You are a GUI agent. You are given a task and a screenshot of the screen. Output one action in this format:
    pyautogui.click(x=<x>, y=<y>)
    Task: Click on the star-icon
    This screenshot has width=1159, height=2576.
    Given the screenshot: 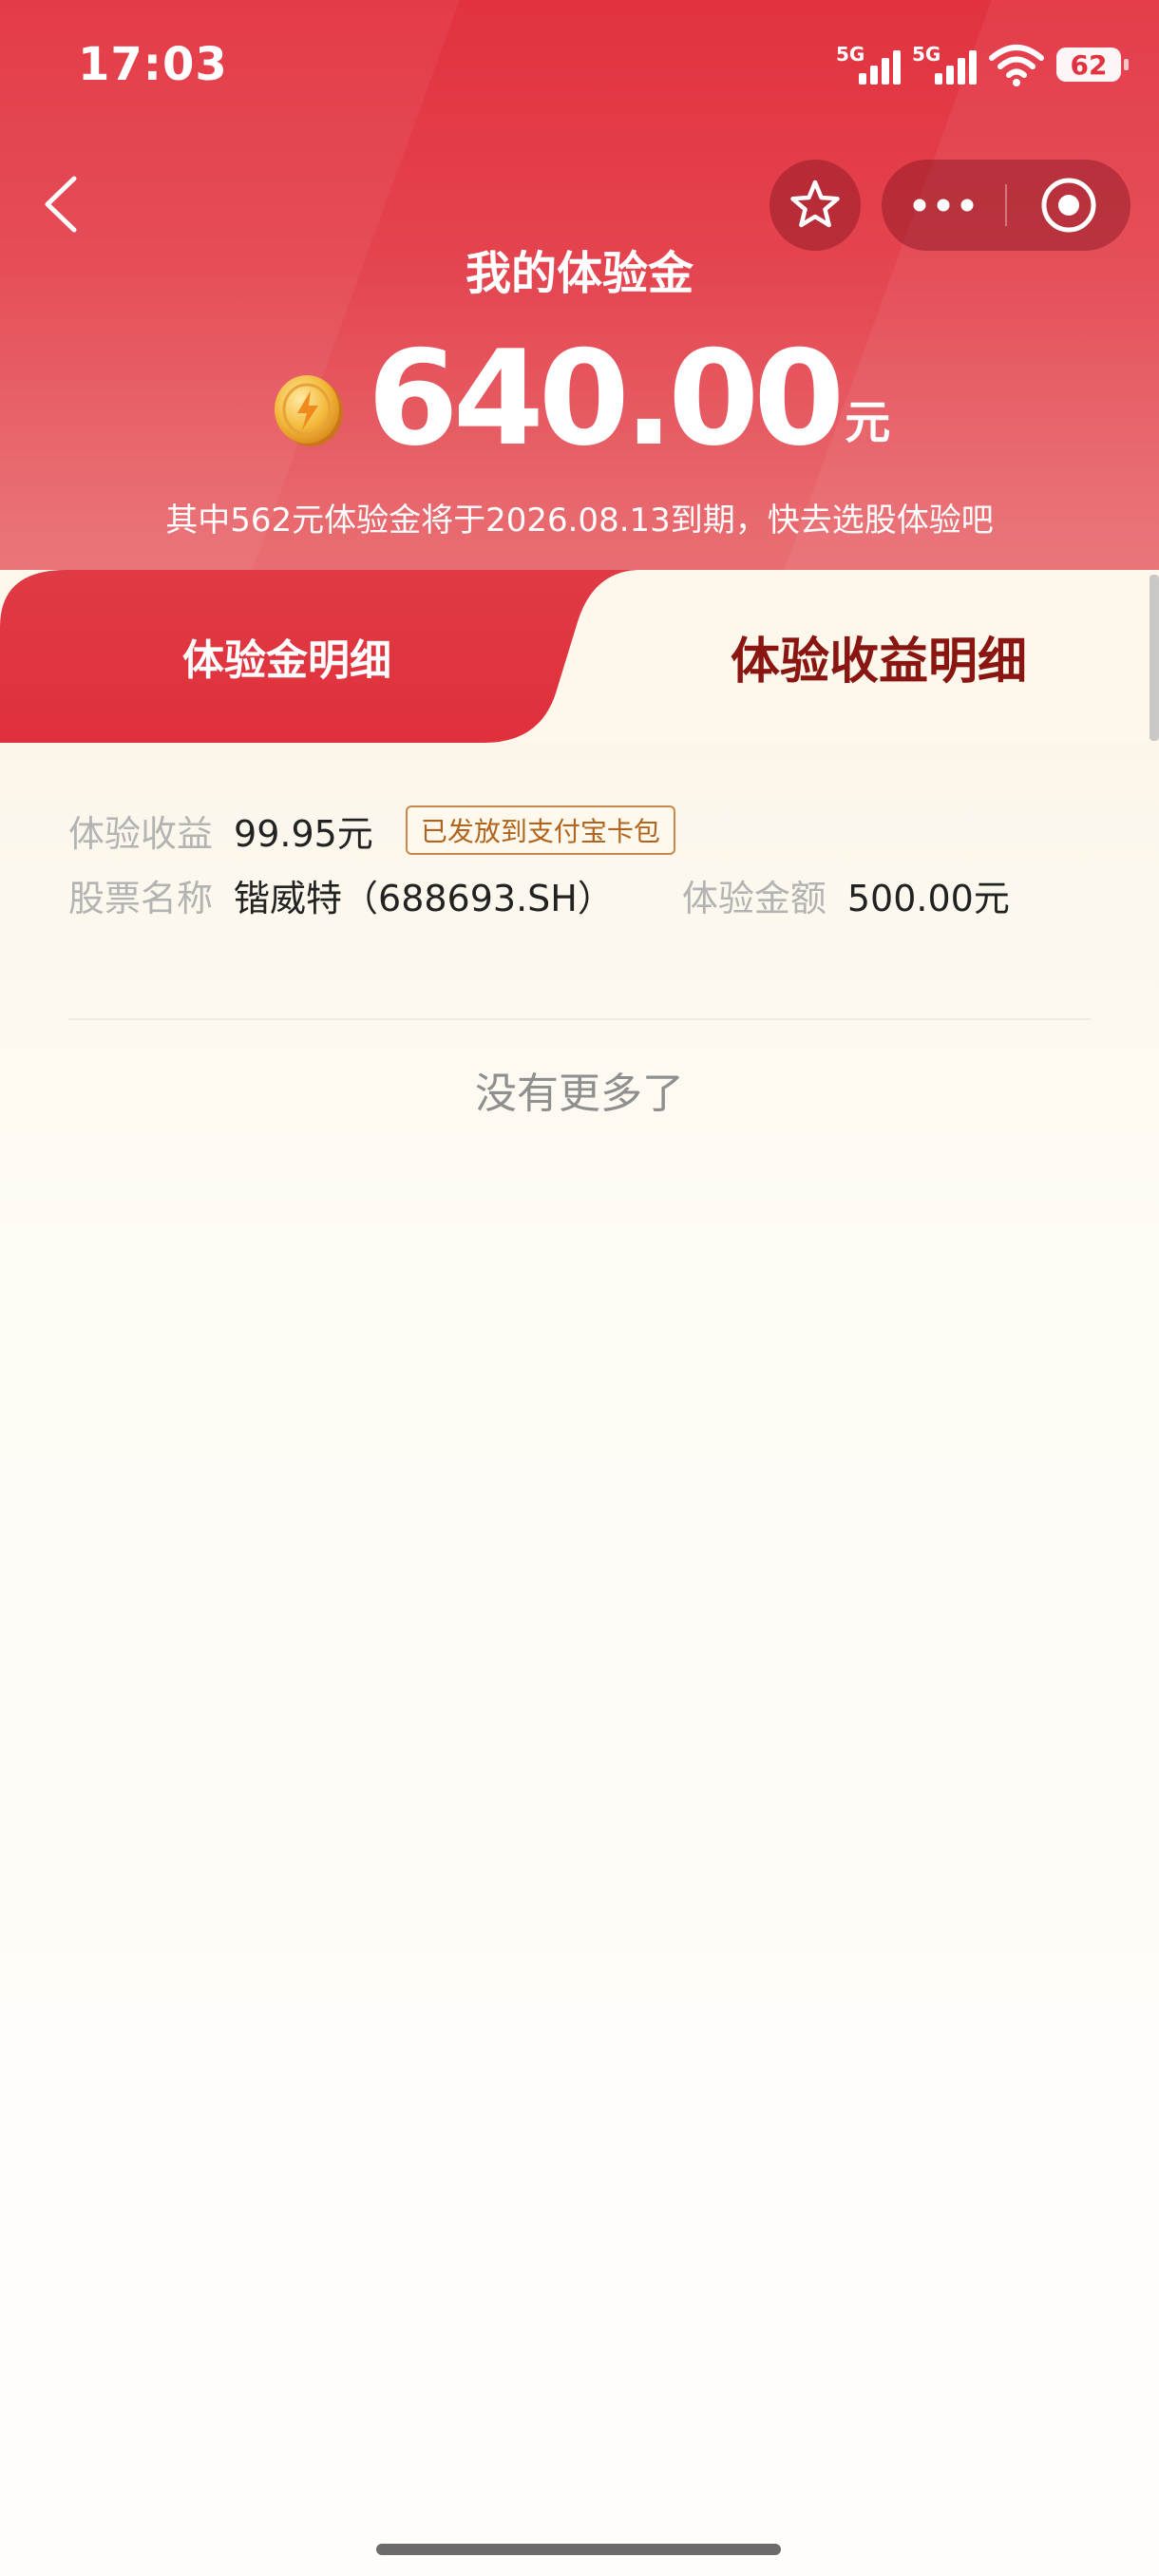 What is the action you would take?
    pyautogui.click(x=815, y=204)
    